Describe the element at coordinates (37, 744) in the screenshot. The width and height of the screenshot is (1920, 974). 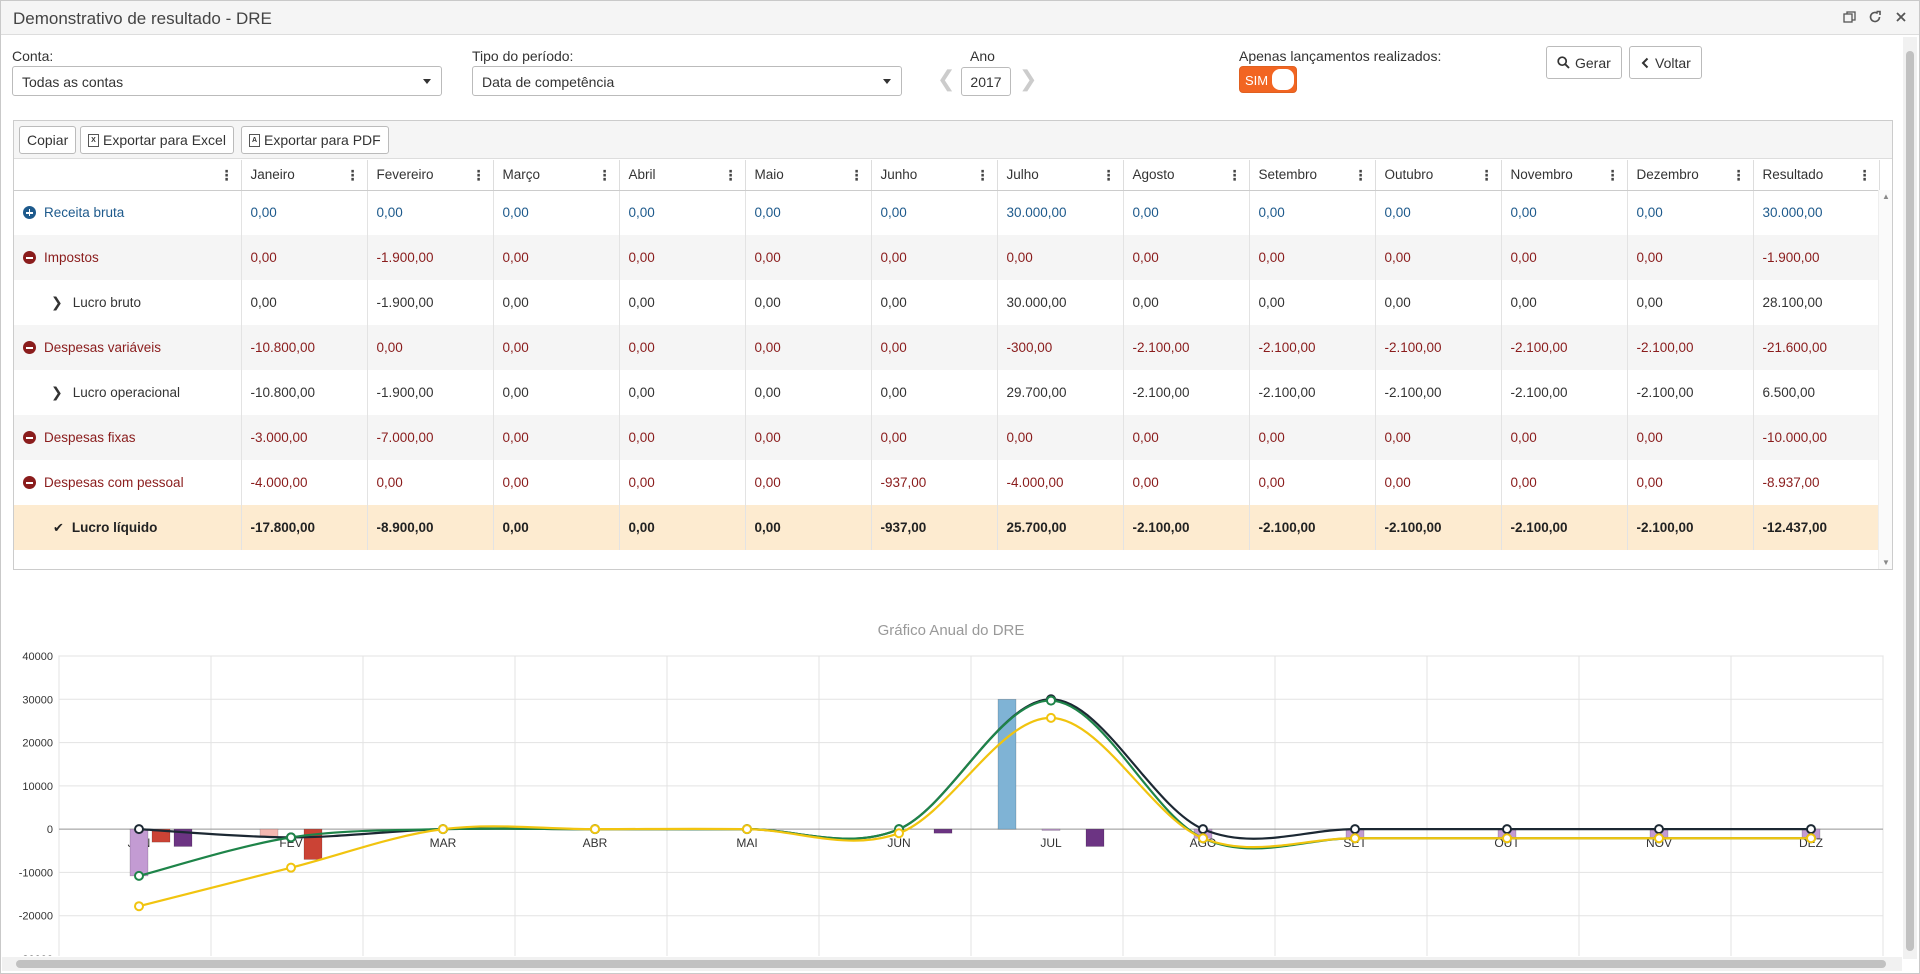
I see `y-tick-label: 20000` at that location.